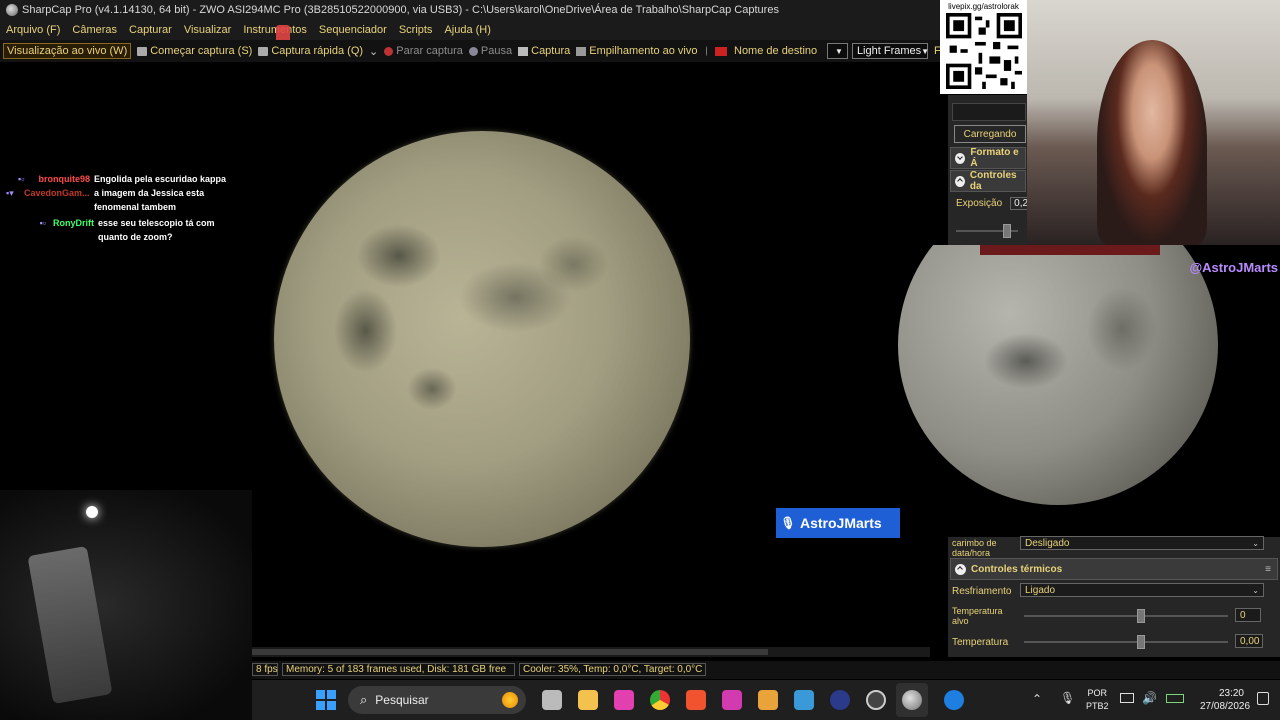 The image size is (1280, 720). I want to click on target-temp-slider, so click(1126, 616).